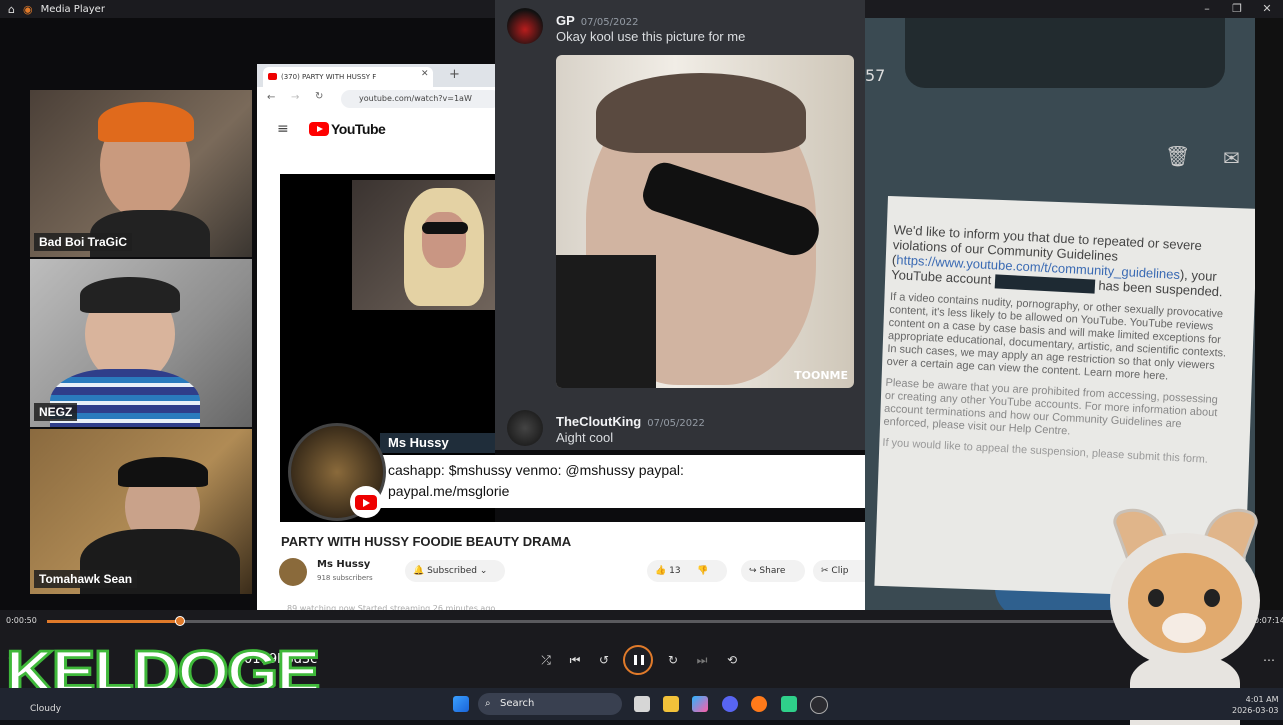  Describe the element at coordinates (705, 221) in the screenshot. I see `chat-image: TOONME` at that location.